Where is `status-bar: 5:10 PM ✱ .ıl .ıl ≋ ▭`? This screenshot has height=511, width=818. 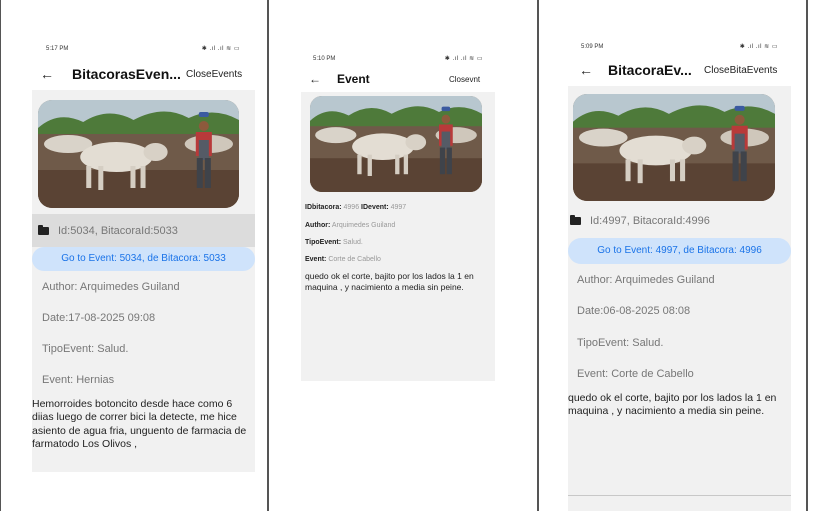 status-bar: 5:10 PM ✱ .ıl .ıl ≋ ▭ is located at coordinates (398, 59).